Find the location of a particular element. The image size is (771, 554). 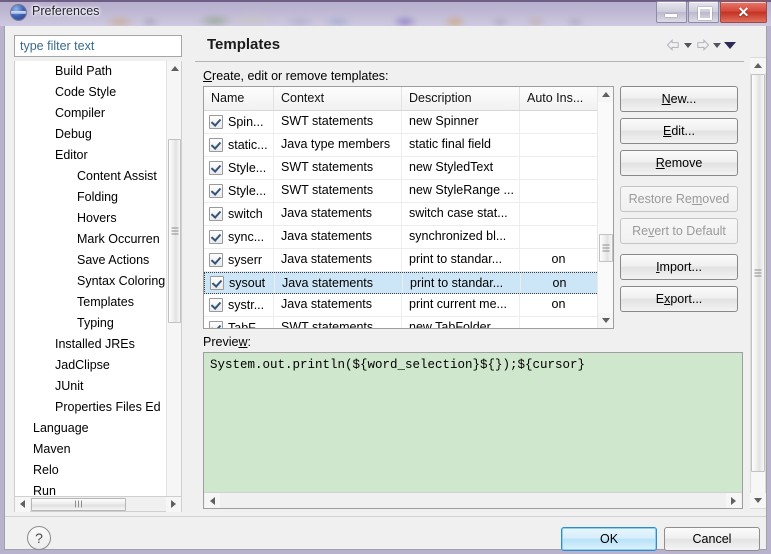

minimize-button is located at coordinates (671, 12).